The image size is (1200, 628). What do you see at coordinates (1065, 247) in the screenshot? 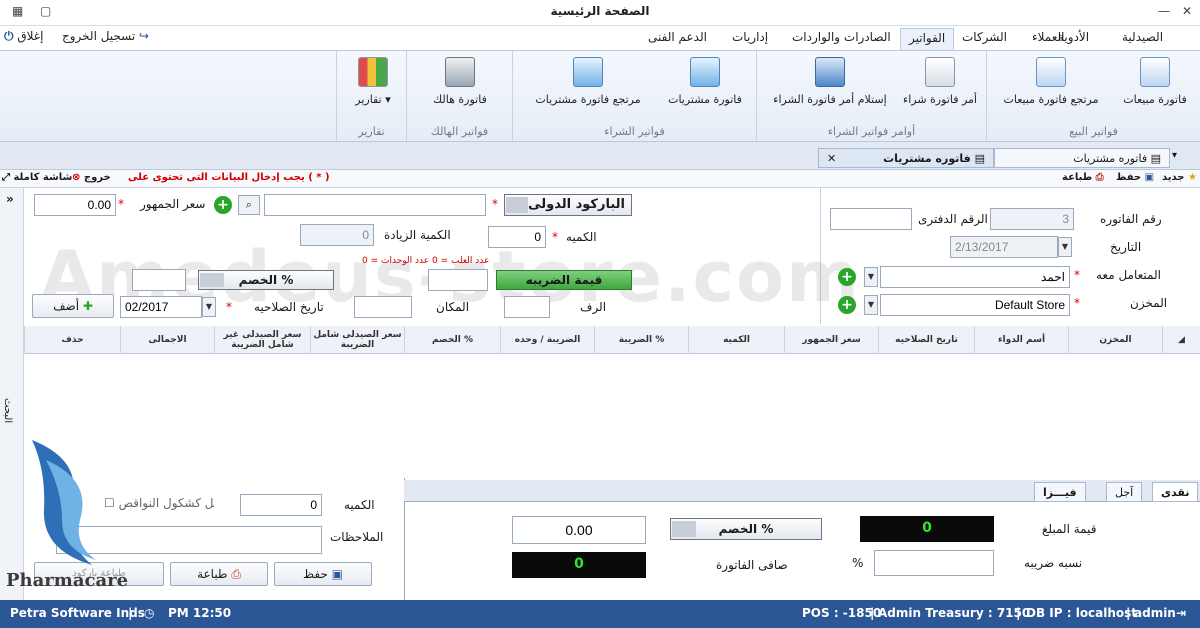
I see `date-dropdown-icon: ▼` at bounding box center [1065, 247].